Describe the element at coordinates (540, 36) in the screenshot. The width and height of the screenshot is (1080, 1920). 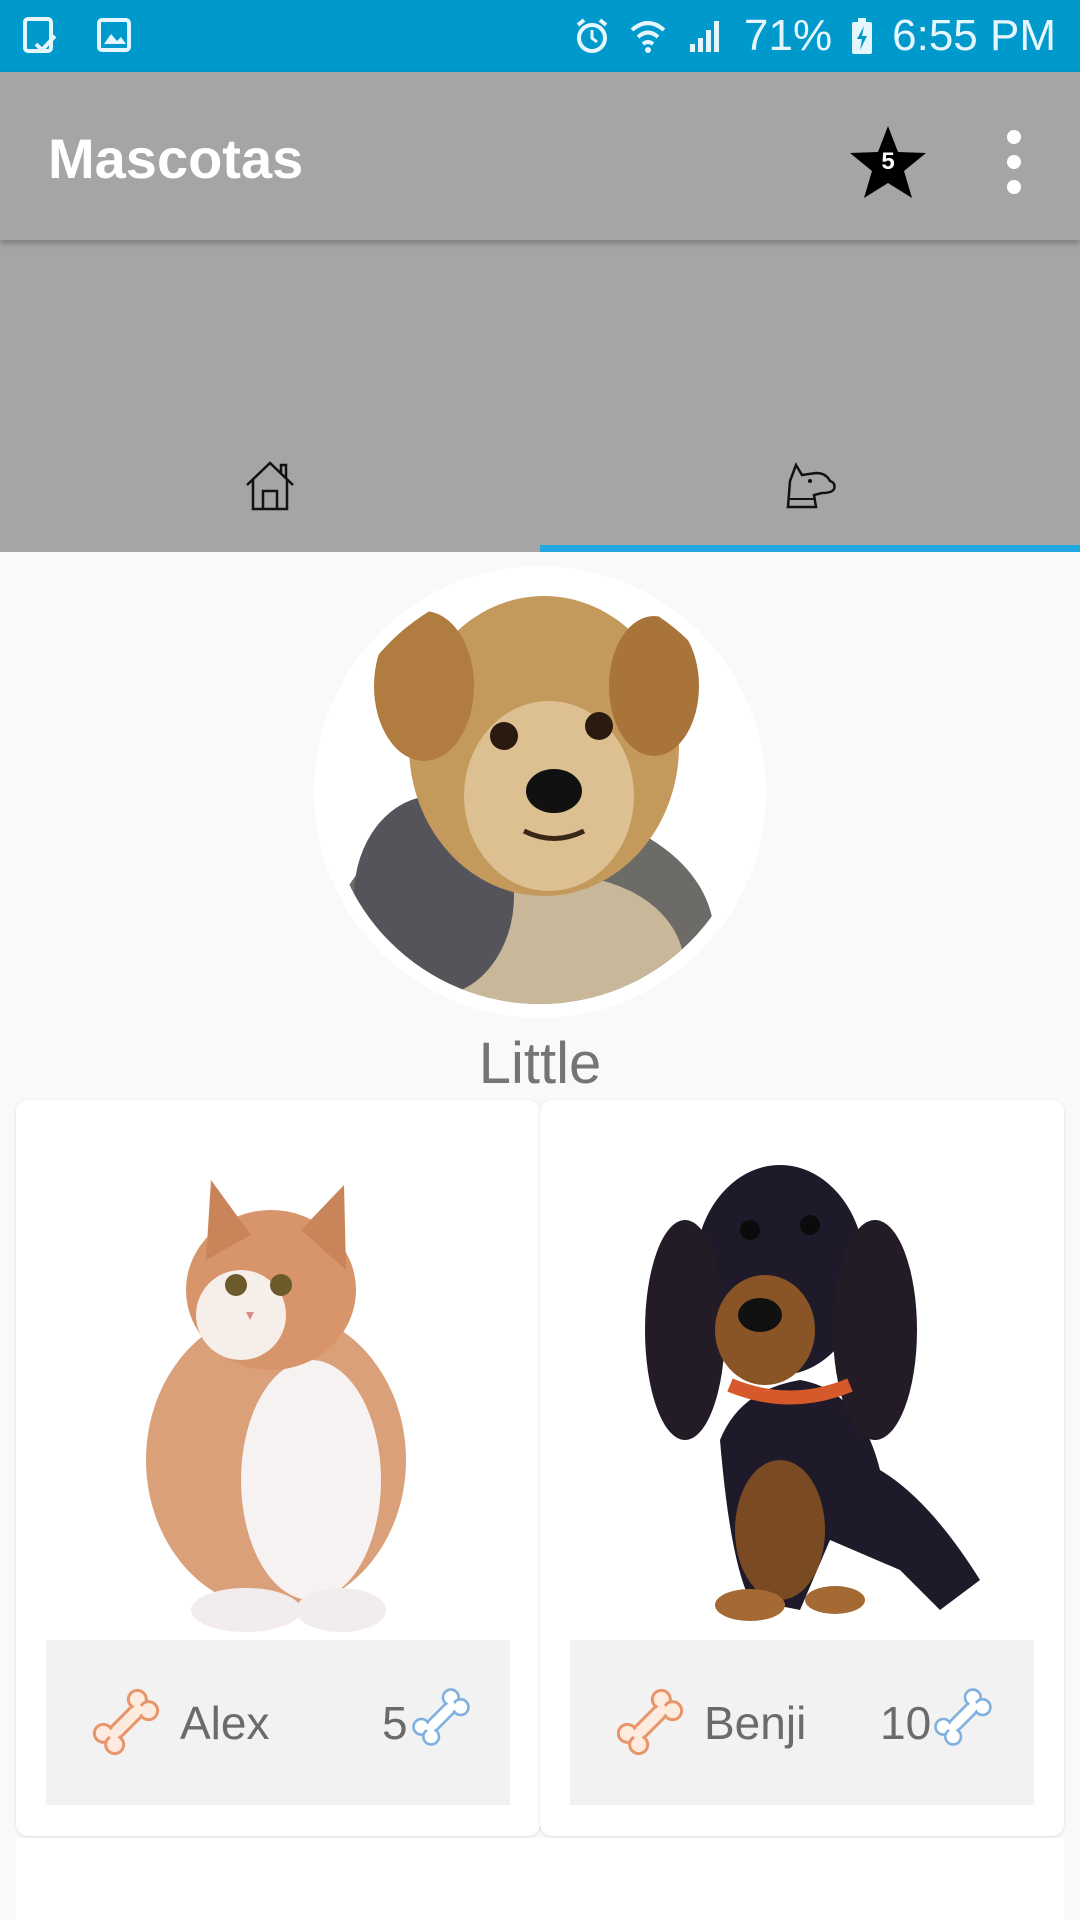
I see `status-bar: 71% 6:55 PM` at that location.